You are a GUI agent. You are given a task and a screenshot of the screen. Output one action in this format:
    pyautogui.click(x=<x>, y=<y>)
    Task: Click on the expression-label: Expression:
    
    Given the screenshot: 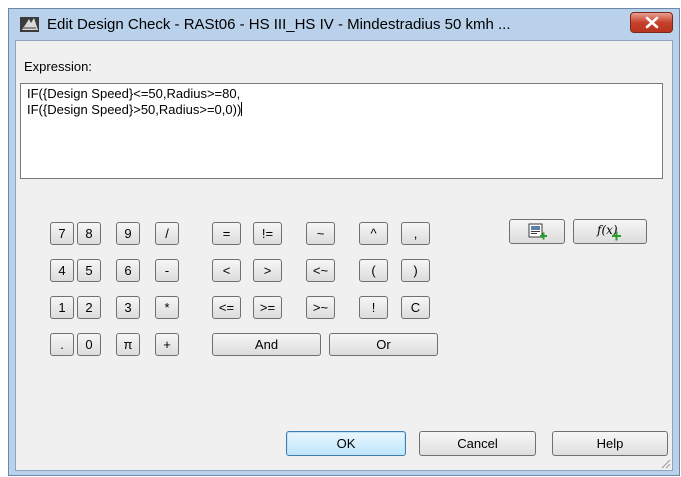 What is the action you would take?
    pyautogui.click(x=58, y=66)
    